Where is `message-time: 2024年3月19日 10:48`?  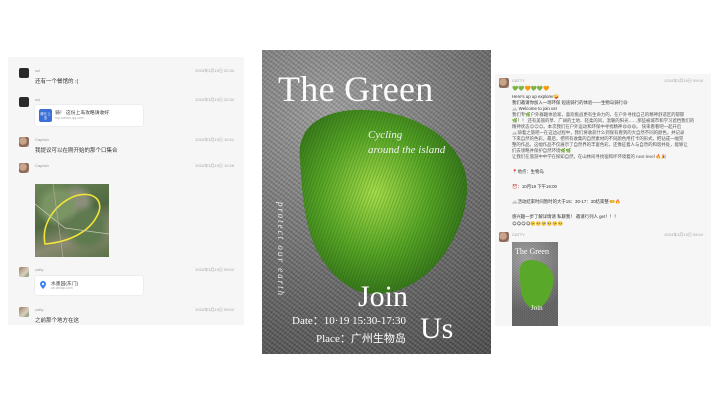 message-time: 2024年3月19日 10:48 is located at coordinates (214, 165).